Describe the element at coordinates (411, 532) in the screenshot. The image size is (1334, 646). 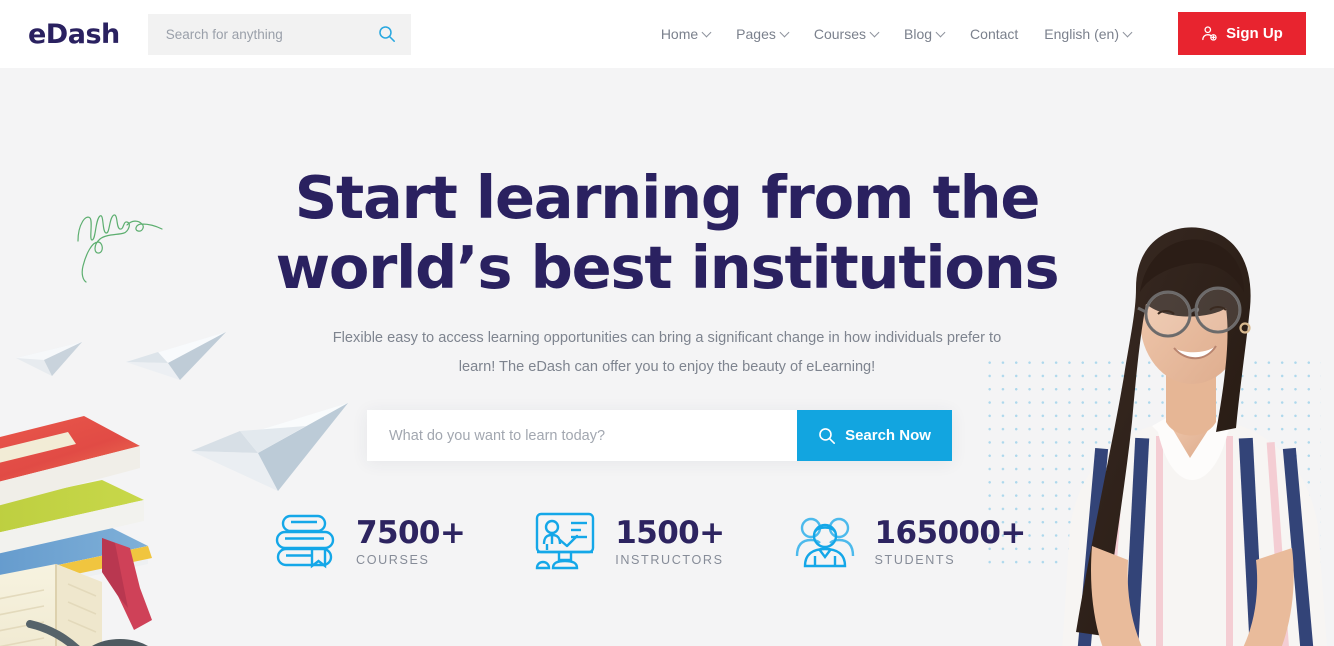
I see `stat-value: 7500+` at that location.